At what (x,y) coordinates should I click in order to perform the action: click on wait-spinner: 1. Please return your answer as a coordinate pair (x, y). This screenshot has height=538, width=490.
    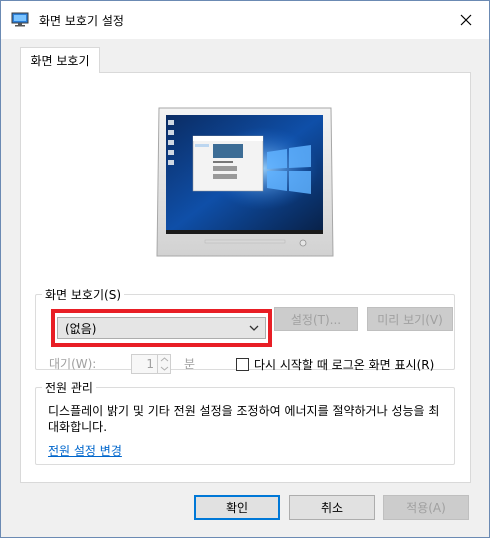
    Looking at the image, I should click on (151, 364).